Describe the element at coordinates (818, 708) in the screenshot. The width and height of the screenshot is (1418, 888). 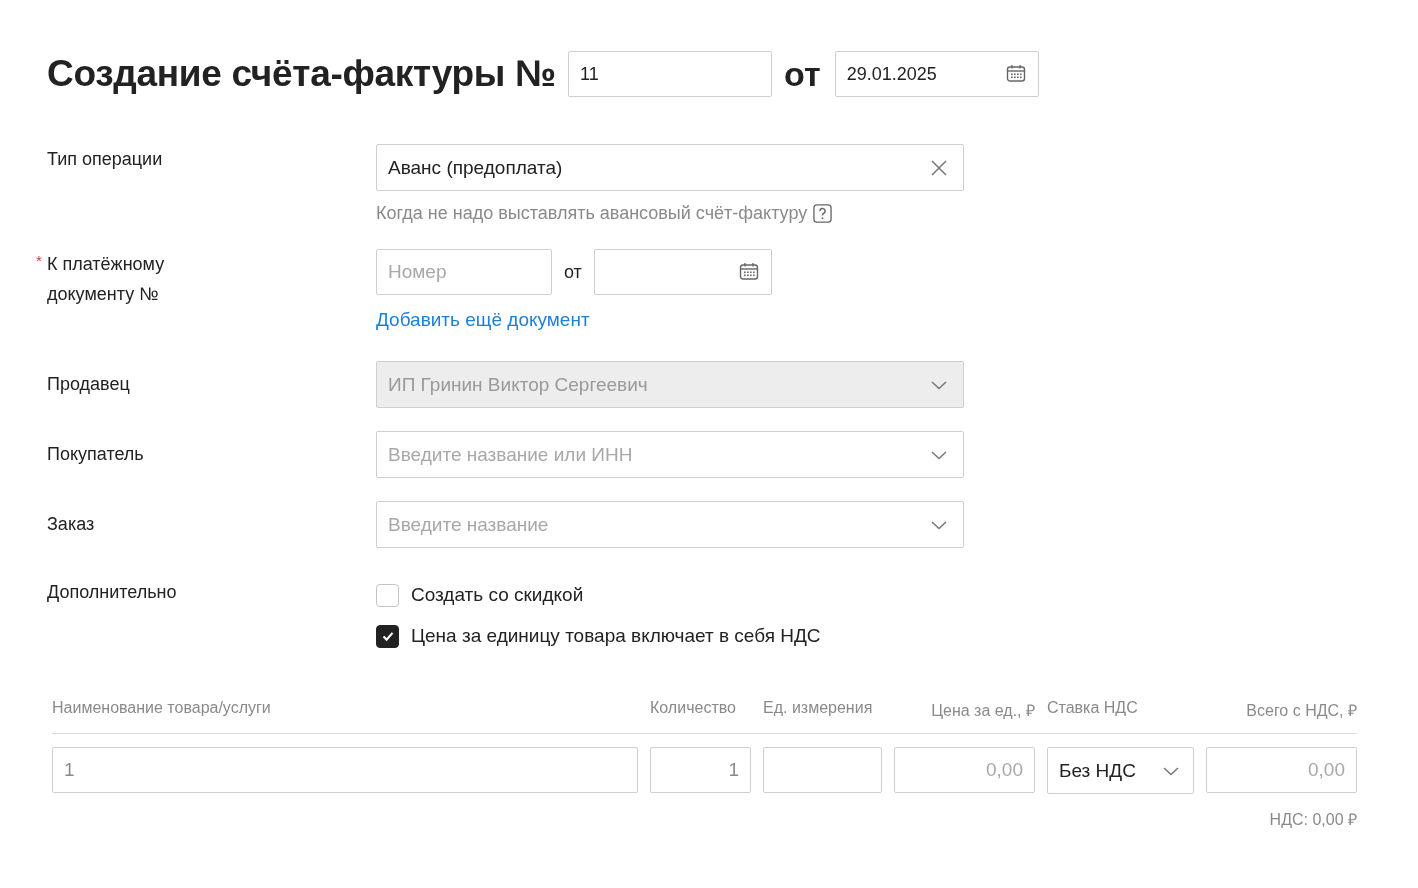
I see `column-header: Ед. измерения` at that location.